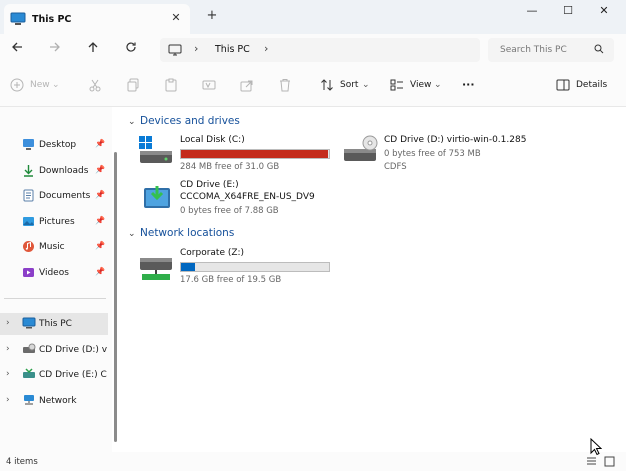 This screenshot has width=626, height=471. I want to click on drive-free-space: 0 bytes free of 7.88 GB, so click(229, 211).